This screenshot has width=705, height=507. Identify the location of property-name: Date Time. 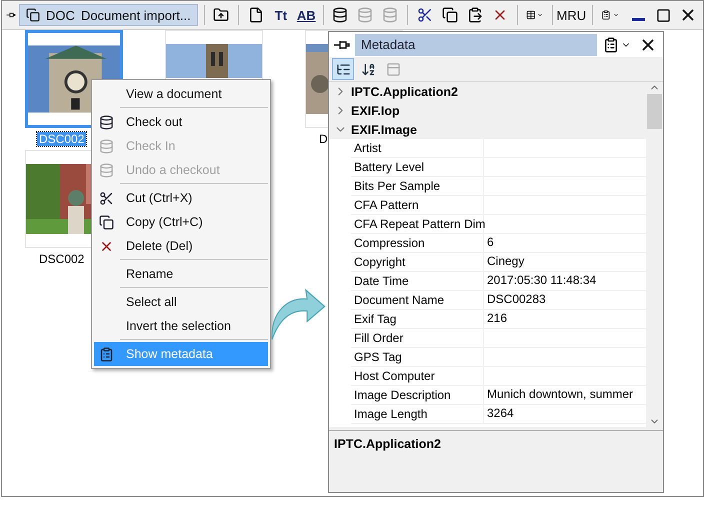
(417, 281).